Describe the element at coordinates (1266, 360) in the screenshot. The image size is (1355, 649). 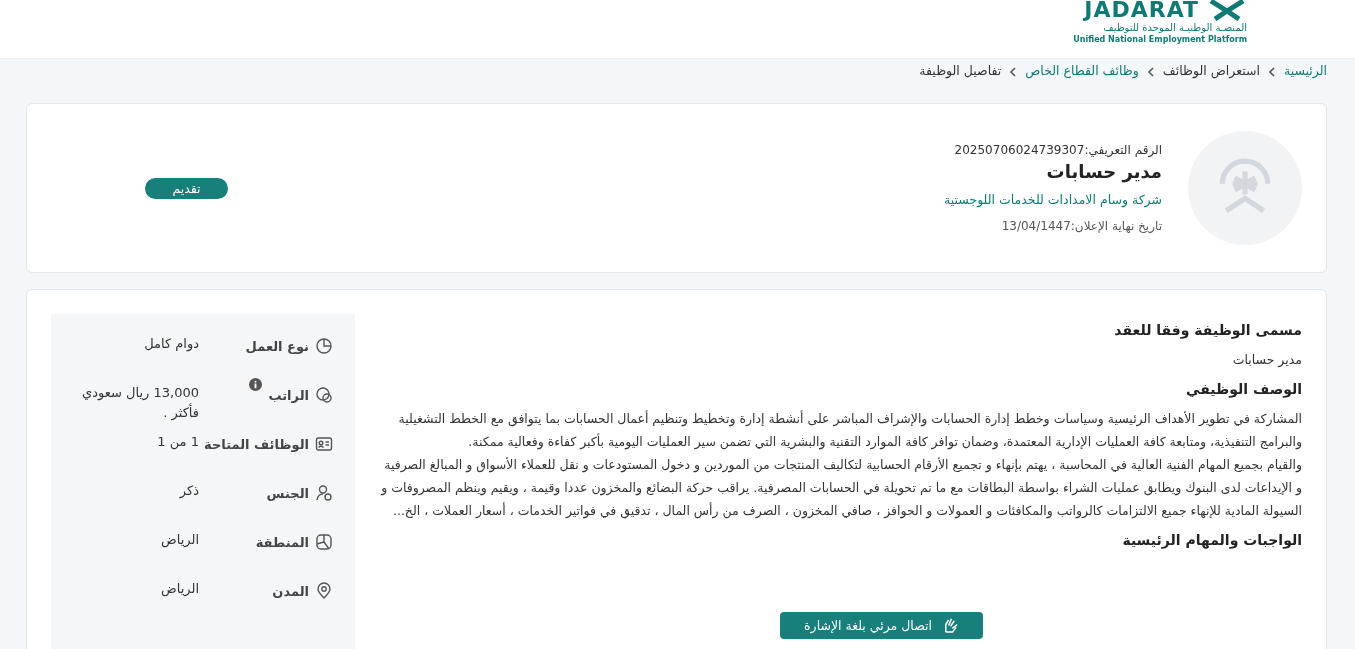
I see `section-text: مدير حسابات` at that location.